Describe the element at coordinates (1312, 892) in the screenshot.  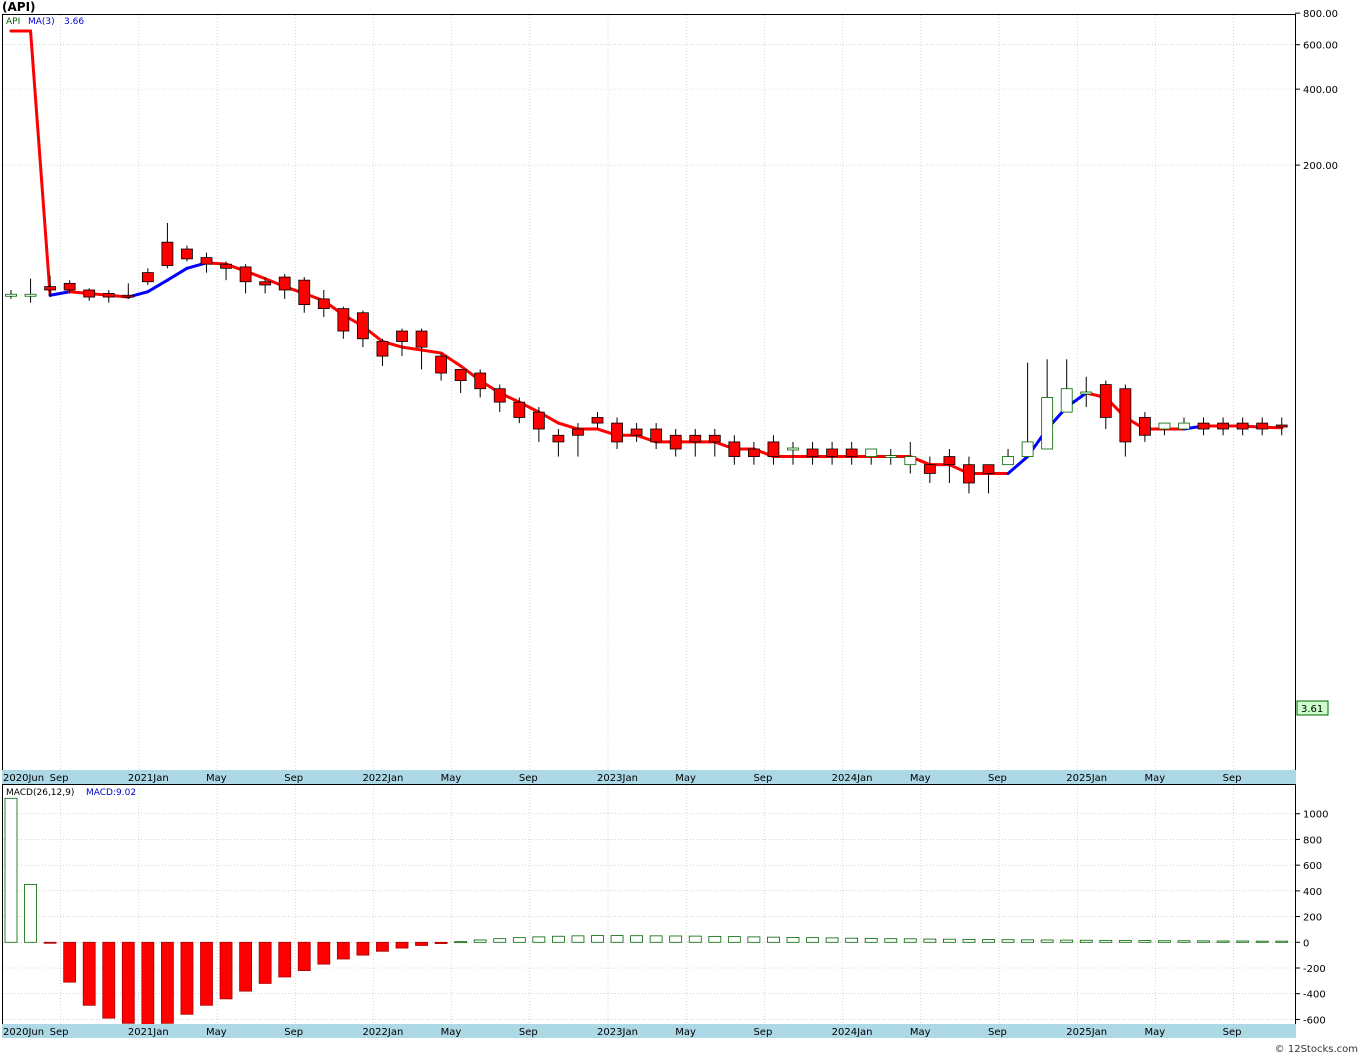
I see `macd-tick-label: 400` at that location.